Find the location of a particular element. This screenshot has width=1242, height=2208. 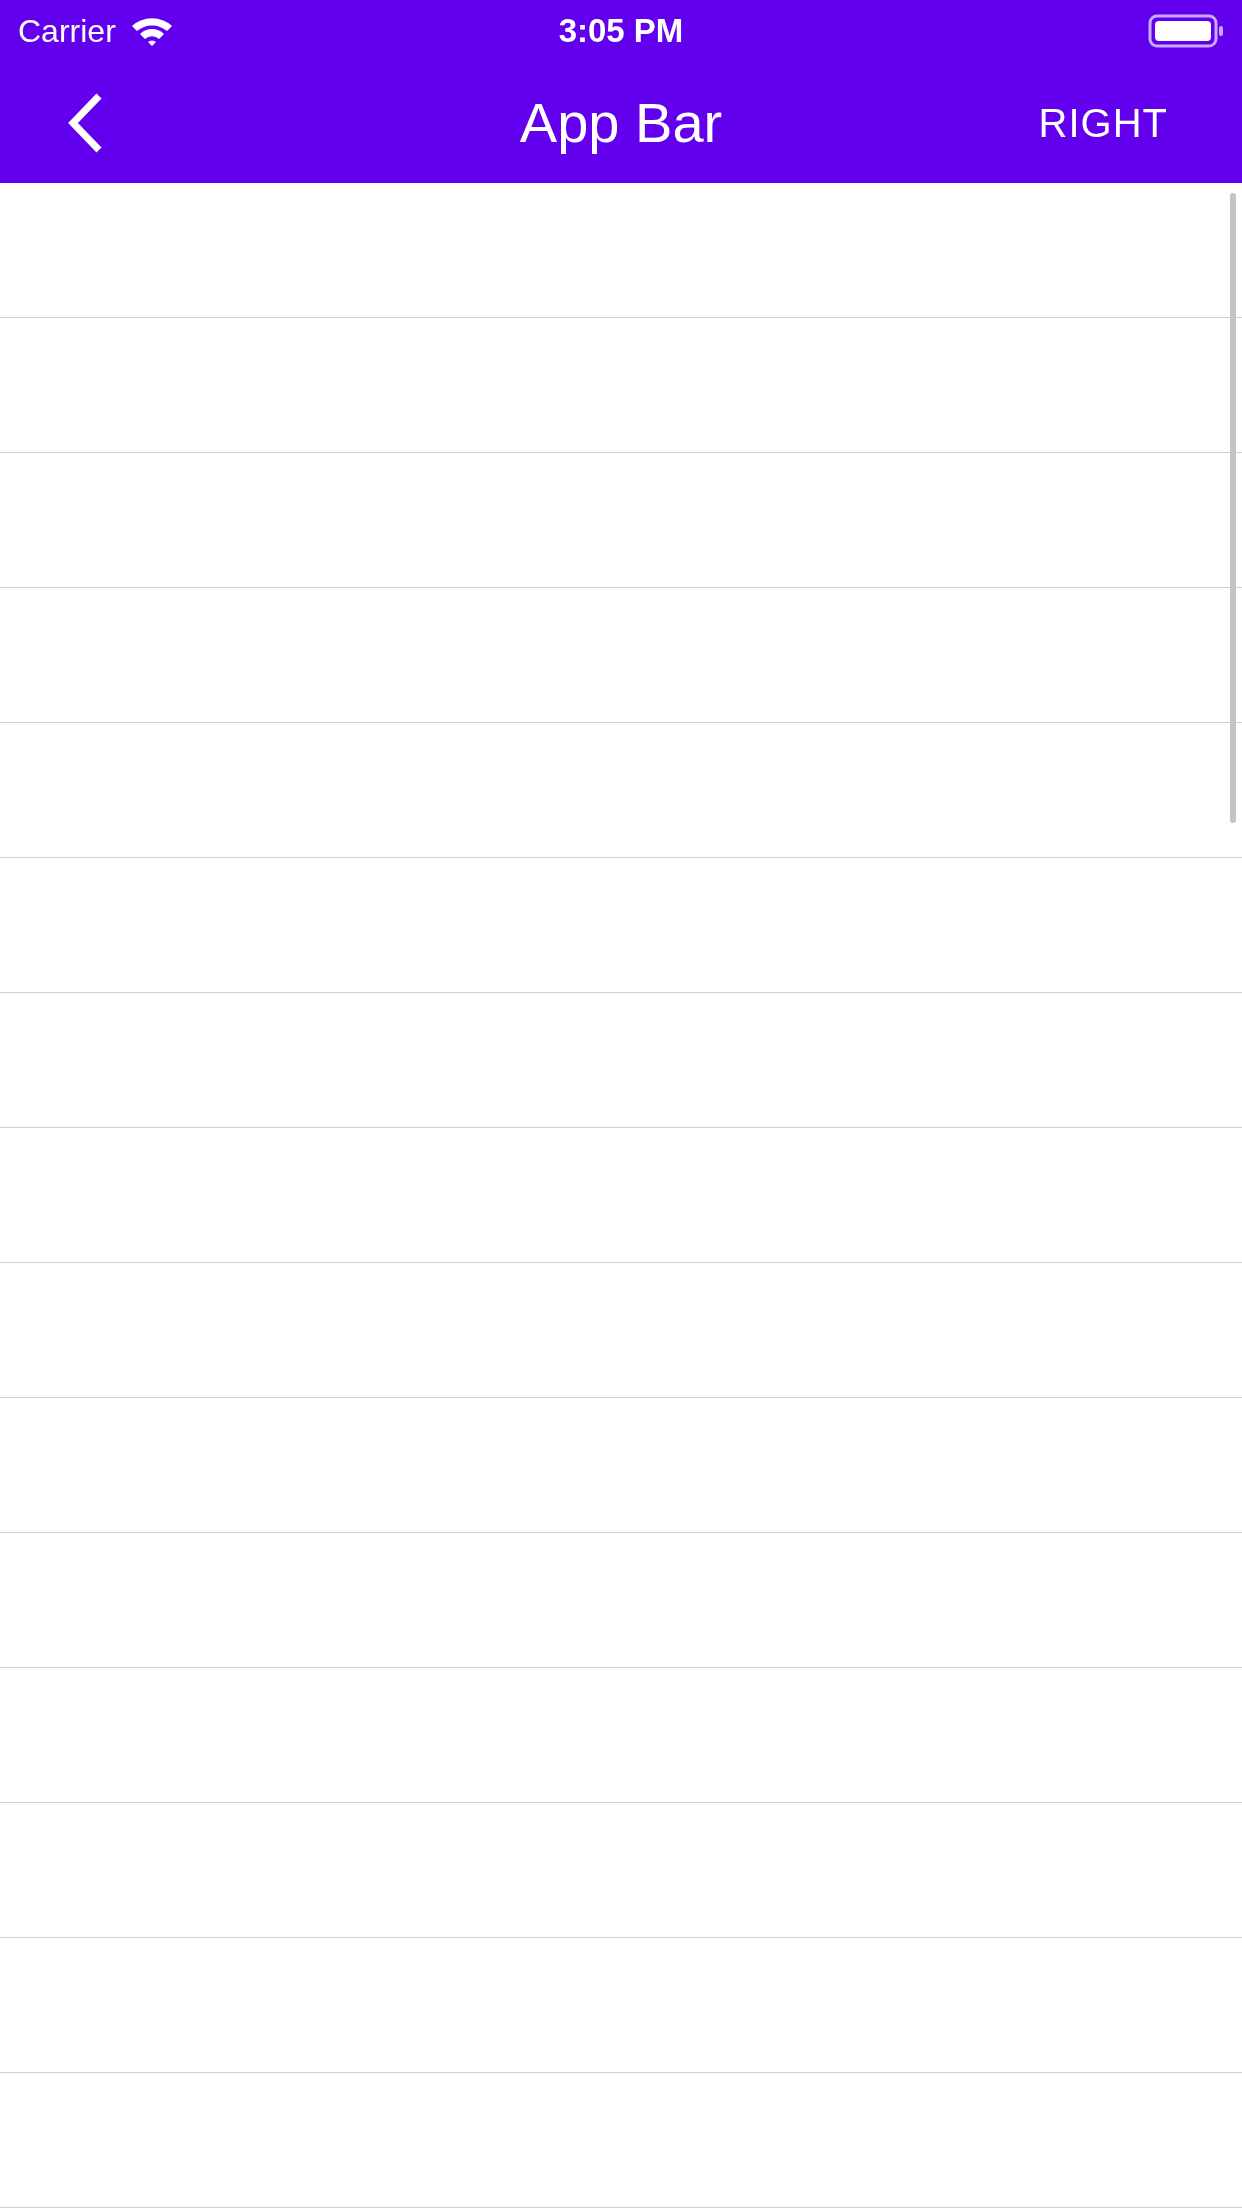

app-bar-title: App Bar is located at coordinates (621, 122).